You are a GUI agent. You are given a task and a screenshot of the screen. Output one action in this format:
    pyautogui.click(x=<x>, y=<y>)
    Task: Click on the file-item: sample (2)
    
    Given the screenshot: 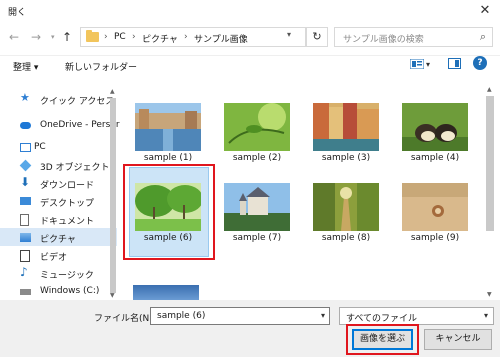 What is the action you would take?
    pyautogui.click(x=257, y=134)
    